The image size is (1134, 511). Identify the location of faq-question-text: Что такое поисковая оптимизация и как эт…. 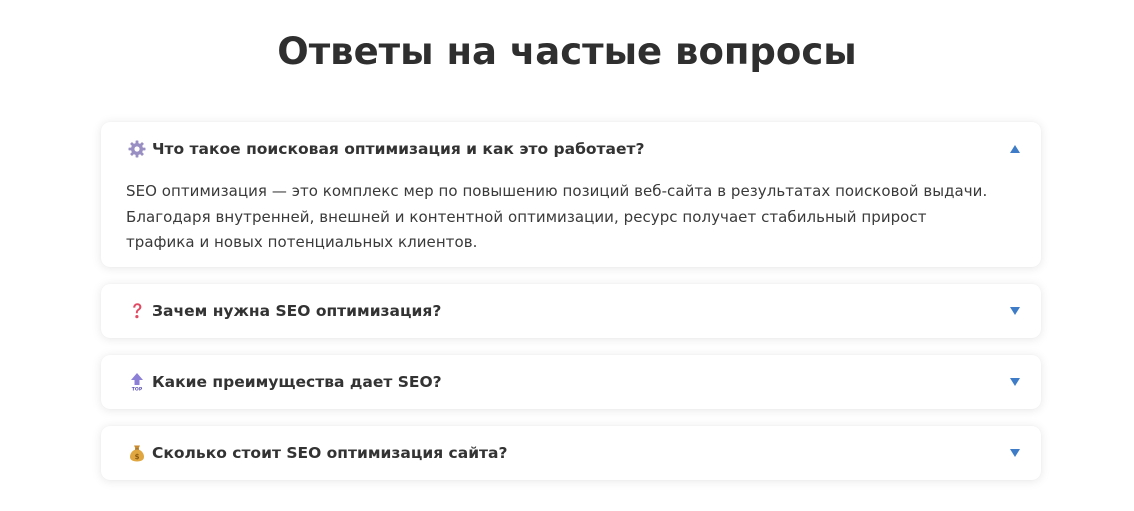
(398, 149).